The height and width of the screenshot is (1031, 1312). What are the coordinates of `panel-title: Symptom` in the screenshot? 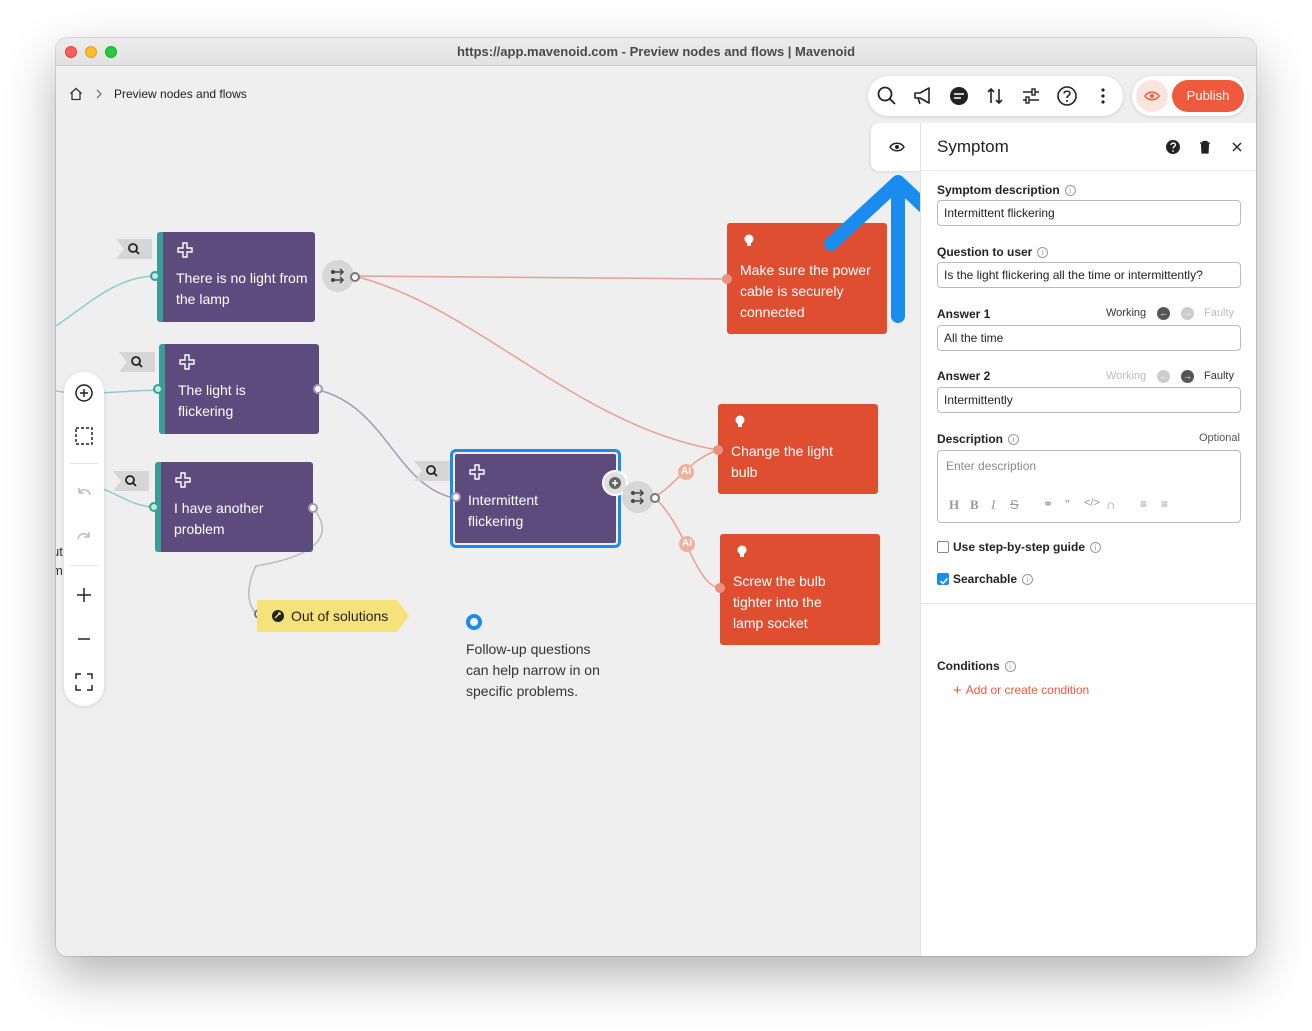 It's located at (973, 146).